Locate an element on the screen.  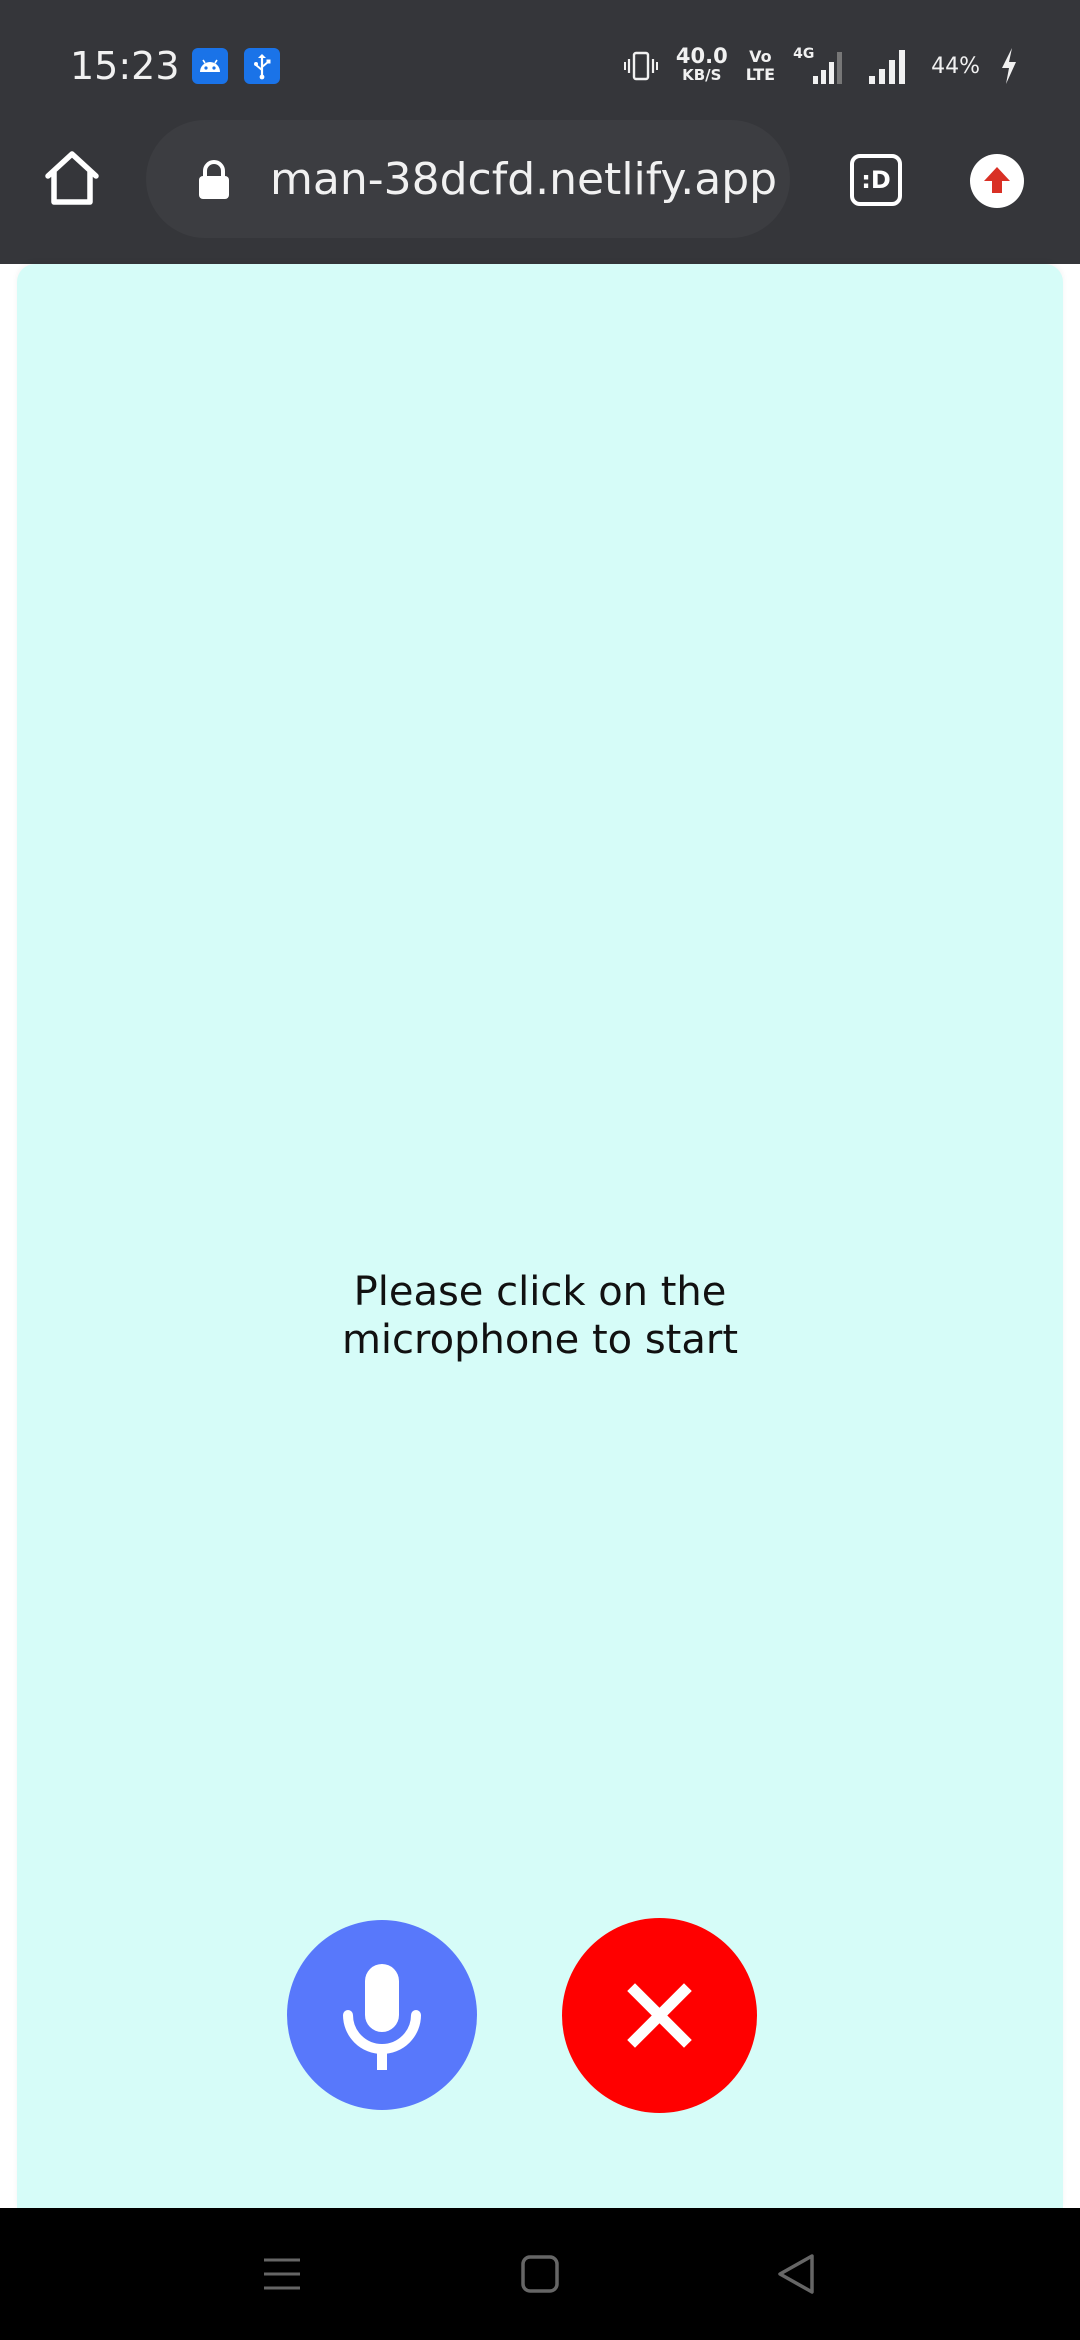
close-button is located at coordinates (659, 2015).